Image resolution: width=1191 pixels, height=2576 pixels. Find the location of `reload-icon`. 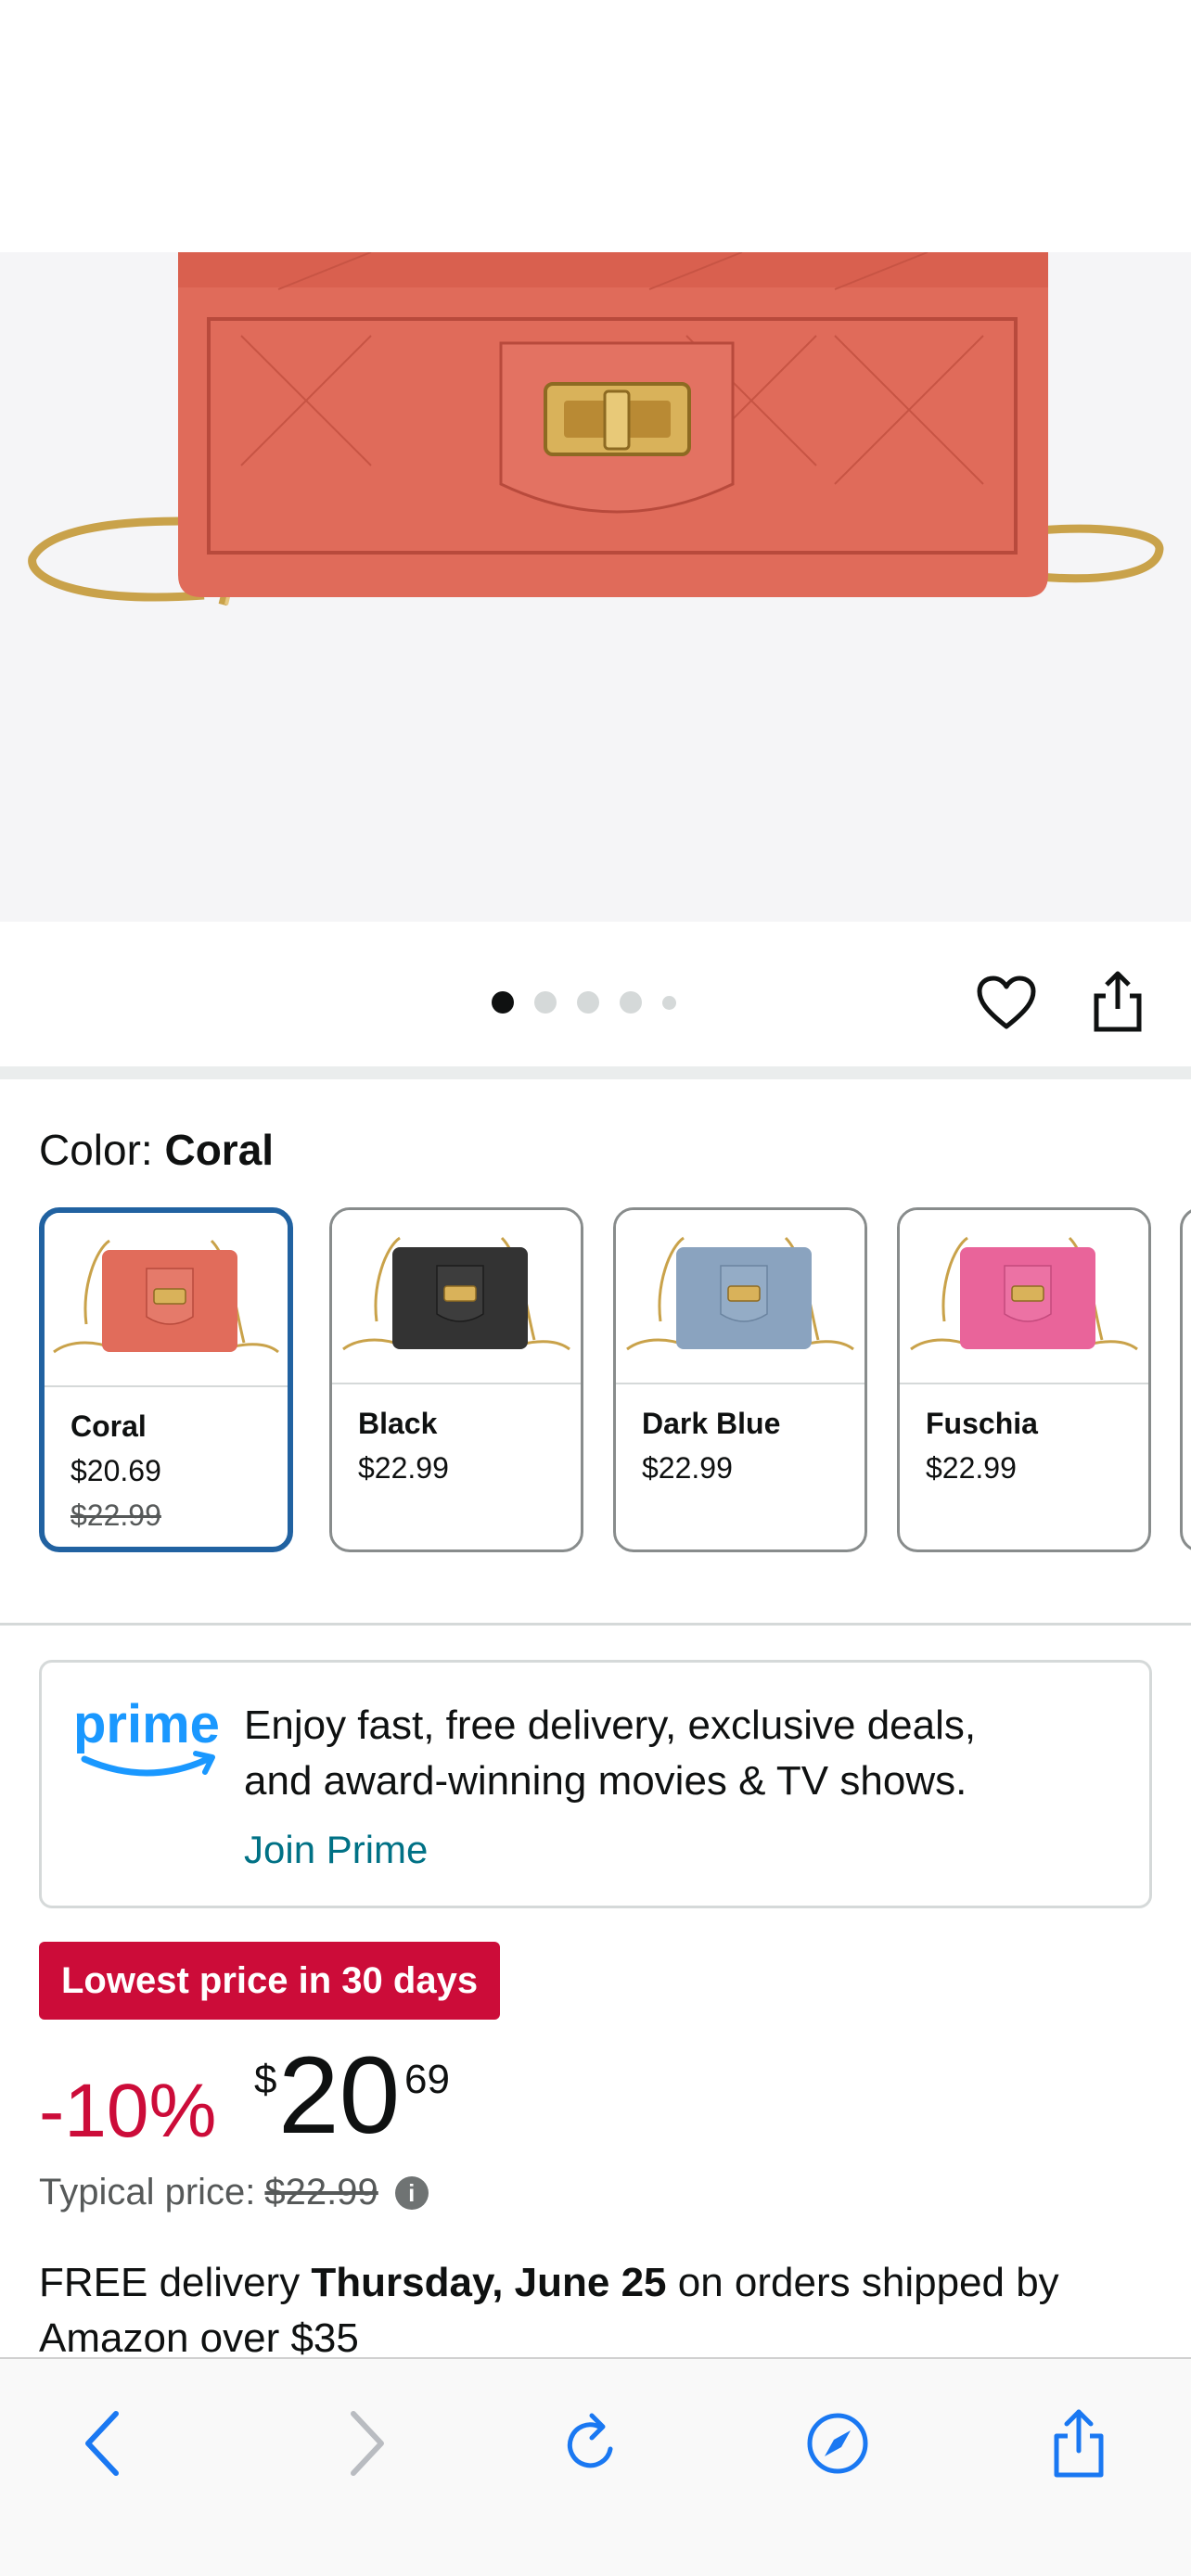

reload-icon is located at coordinates (590, 2440).